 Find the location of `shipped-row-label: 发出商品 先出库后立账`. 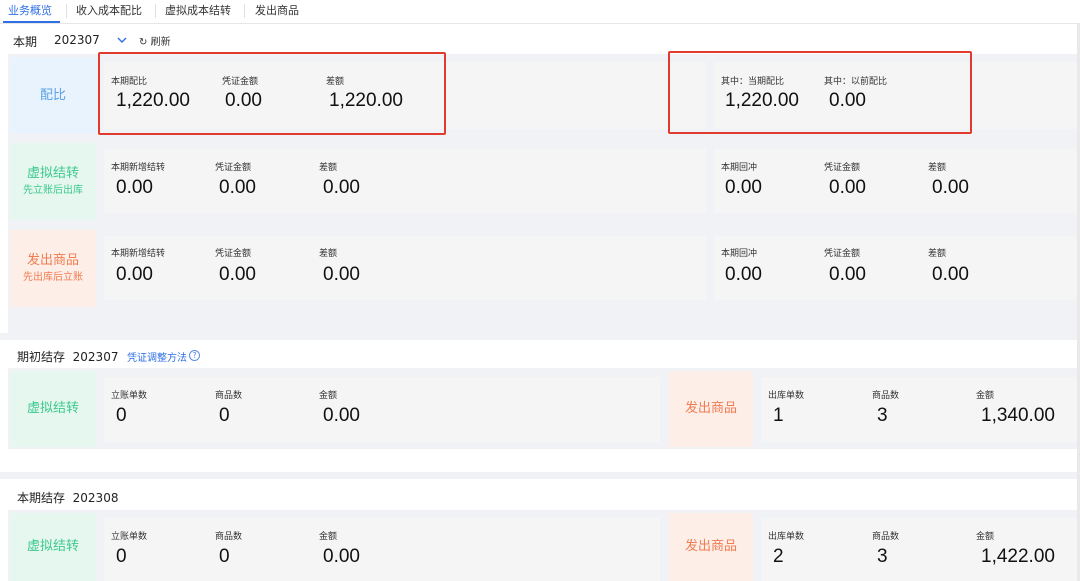

shipped-row-label: 发出商品 先出库后立账 is located at coordinates (53, 268).